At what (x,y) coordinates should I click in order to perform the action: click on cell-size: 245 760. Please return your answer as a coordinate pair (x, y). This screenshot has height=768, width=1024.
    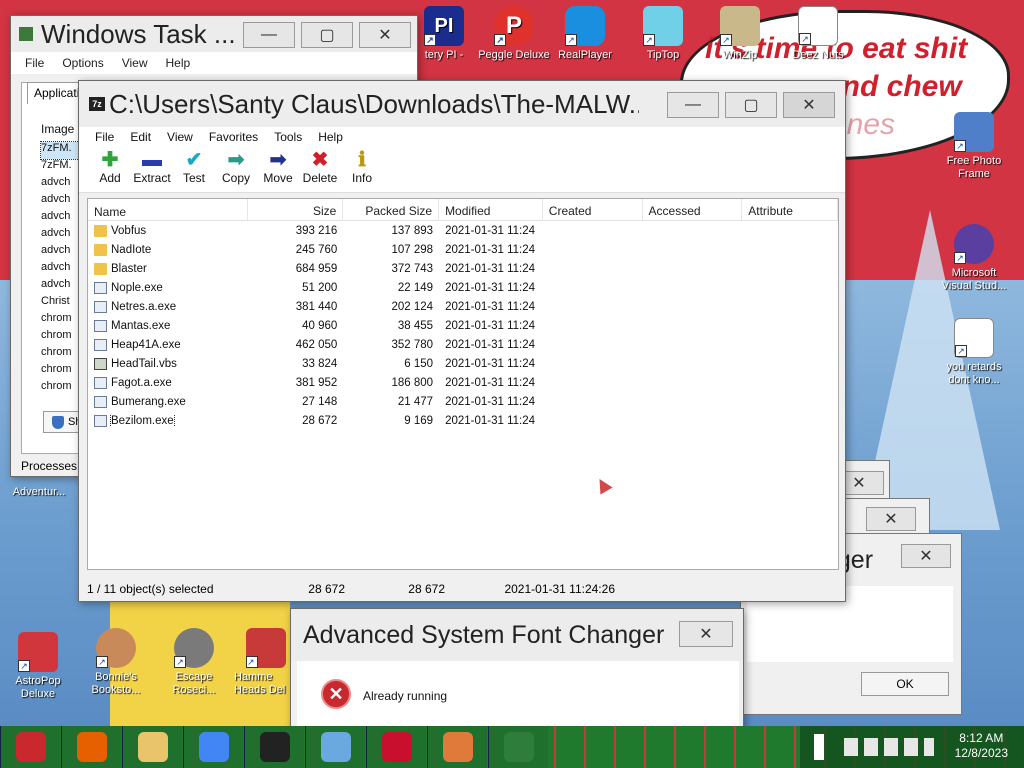
    Looking at the image, I should click on (316, 249).